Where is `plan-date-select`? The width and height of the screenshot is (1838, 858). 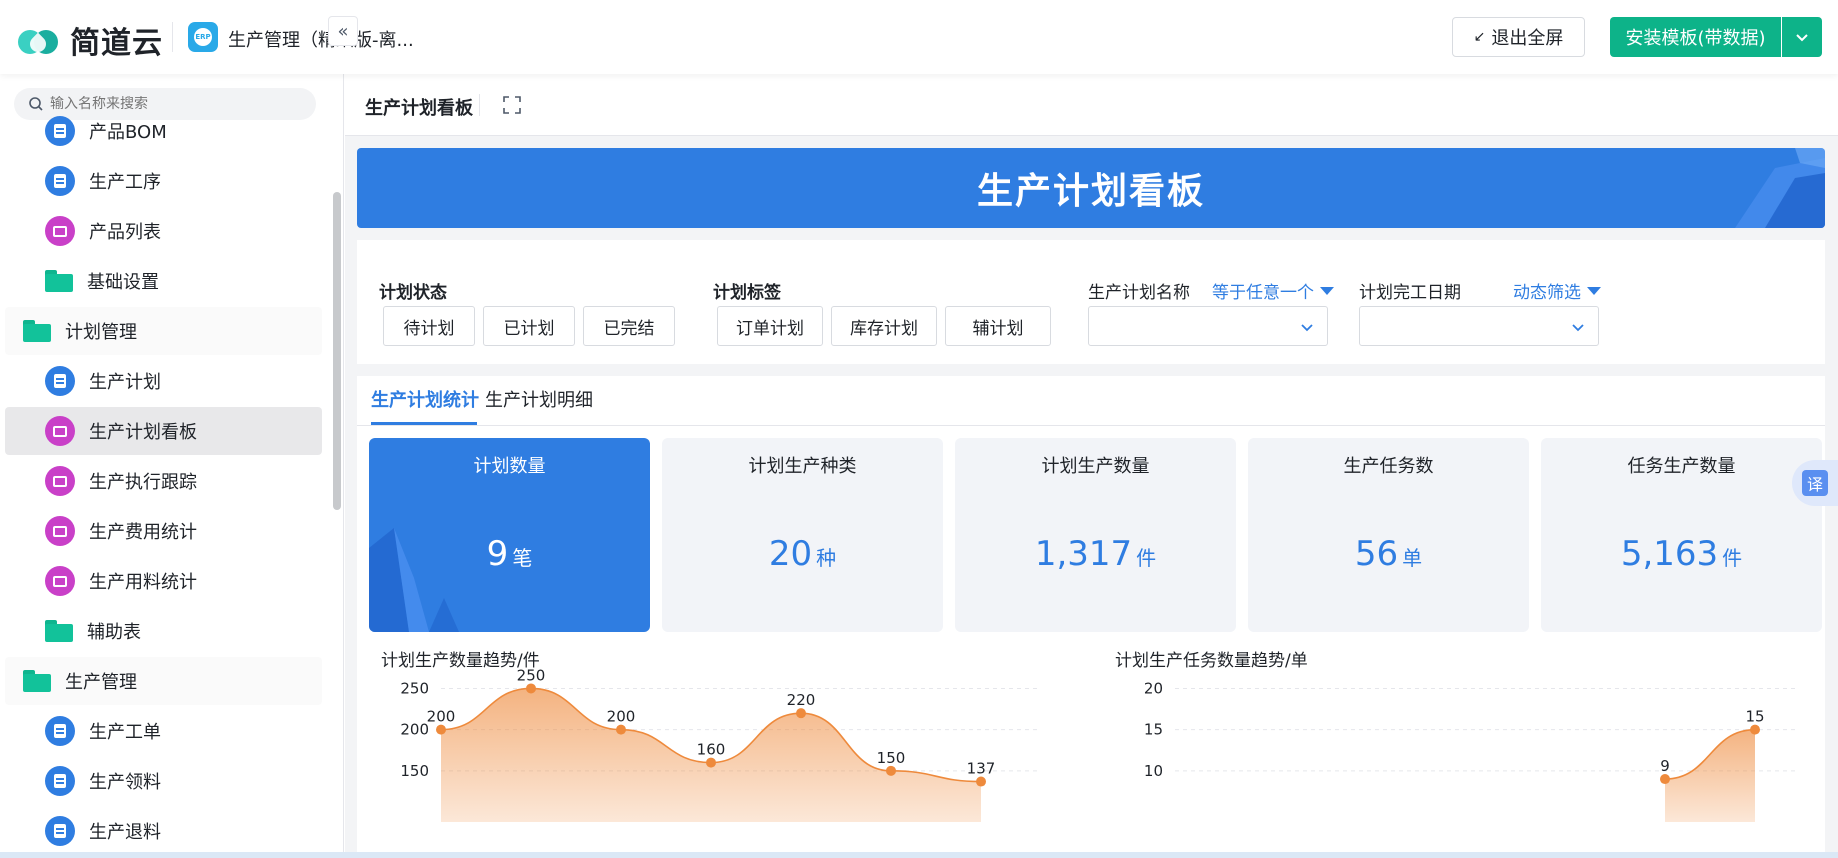 plan-date-select is located at coordinates (1479, 326).